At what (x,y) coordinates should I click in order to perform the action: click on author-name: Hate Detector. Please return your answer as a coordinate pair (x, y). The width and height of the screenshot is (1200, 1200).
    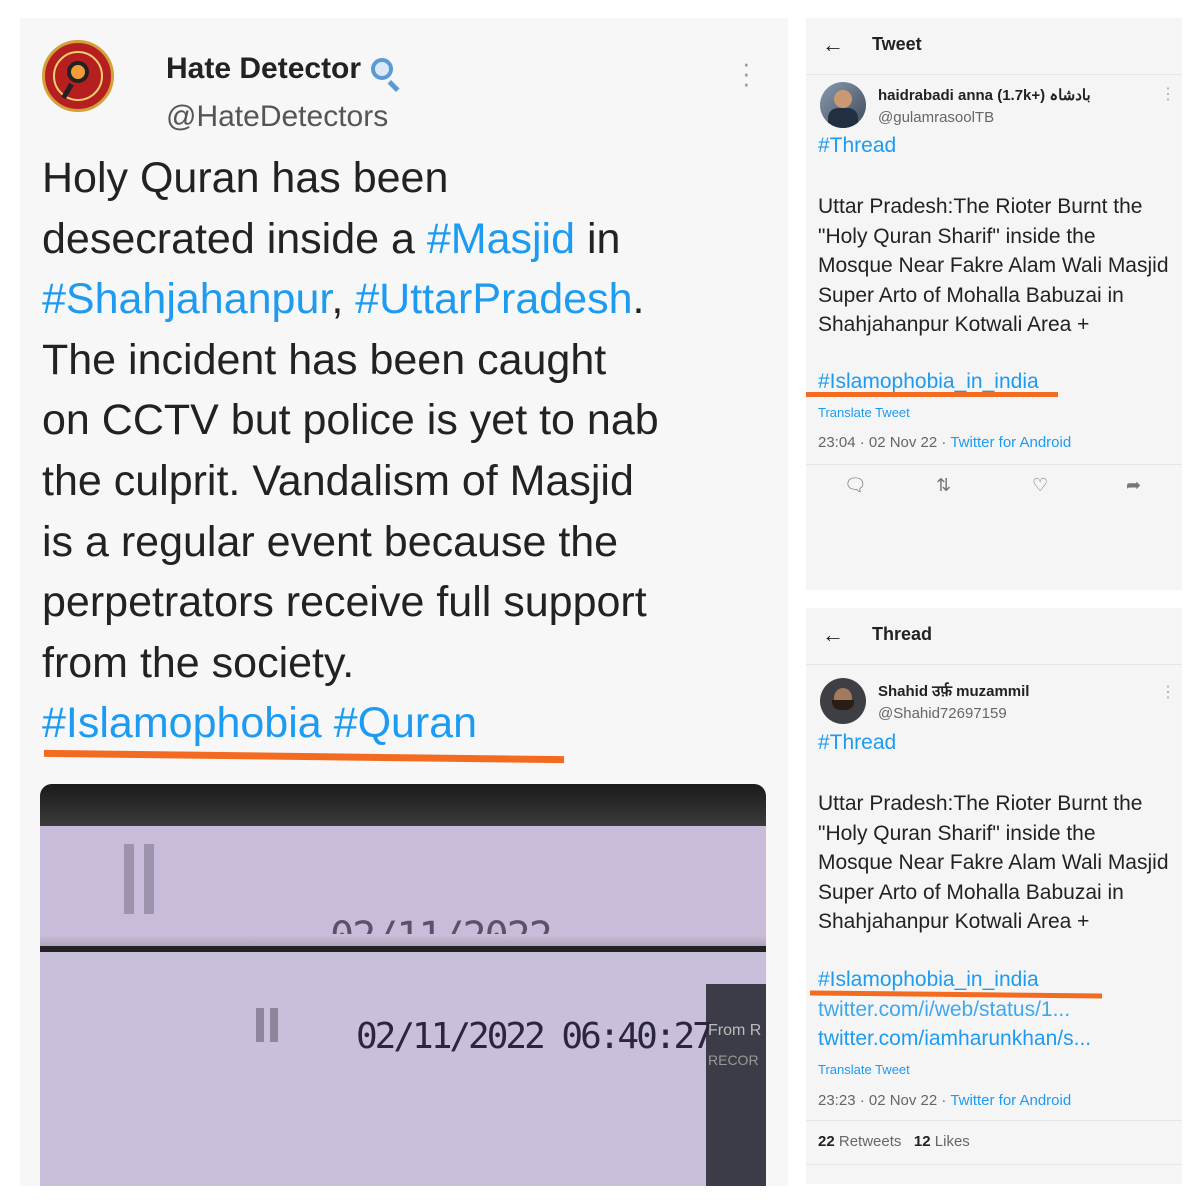
    Looking at the image, I should click on (280, 69).